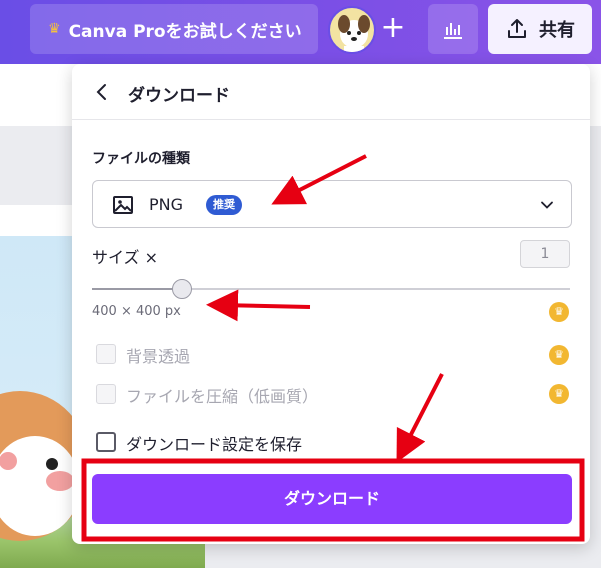 This screenshot has width=601, height=568. Describe the element at coordinates (352, 30) in the screenshot. I see `avatar` at that location.